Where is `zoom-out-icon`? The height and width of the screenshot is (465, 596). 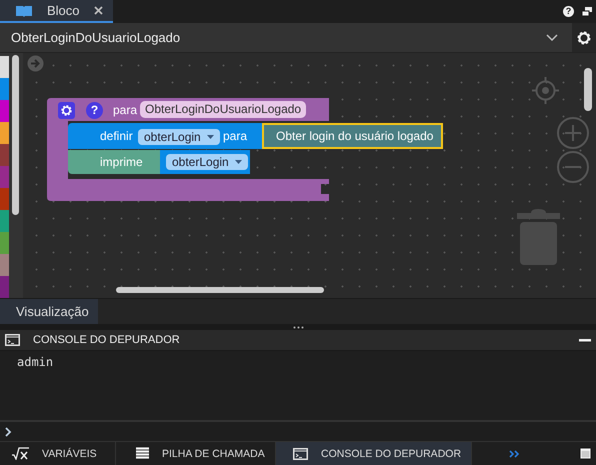
zoom-out-icon is located at coordinates (573, 167).